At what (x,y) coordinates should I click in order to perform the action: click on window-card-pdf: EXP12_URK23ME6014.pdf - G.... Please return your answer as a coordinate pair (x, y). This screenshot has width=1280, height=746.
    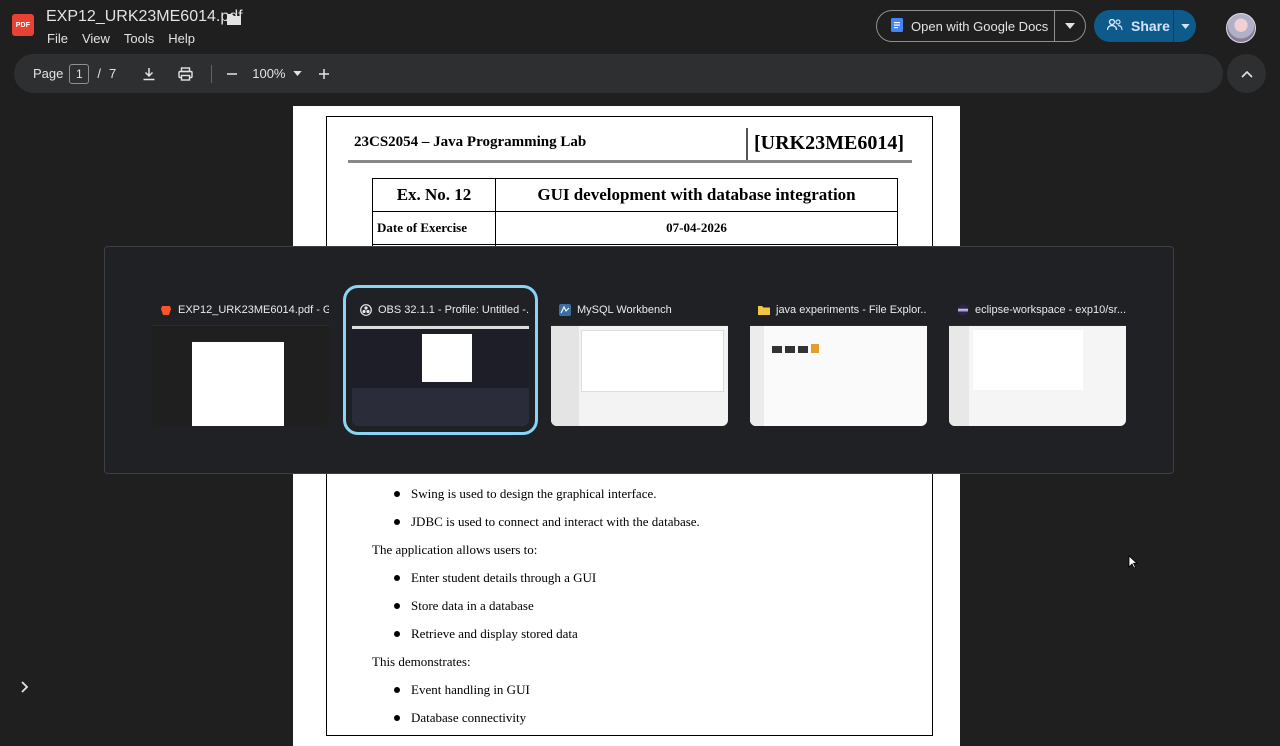
    Looking at the image, I should click on (240, 360).